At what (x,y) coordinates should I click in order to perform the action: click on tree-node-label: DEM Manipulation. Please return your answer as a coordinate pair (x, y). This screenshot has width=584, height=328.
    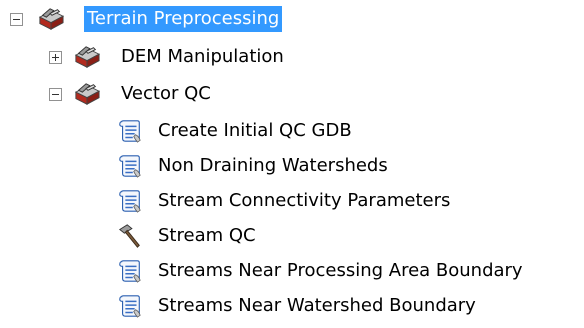
    Looking at the image, I should click on (202, 57).